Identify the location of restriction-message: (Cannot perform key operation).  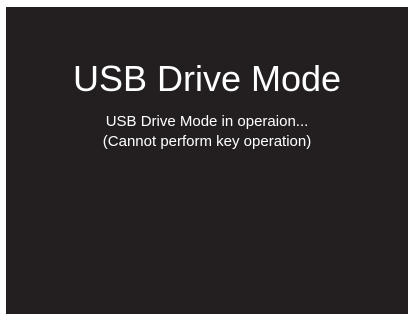
(207, 141).